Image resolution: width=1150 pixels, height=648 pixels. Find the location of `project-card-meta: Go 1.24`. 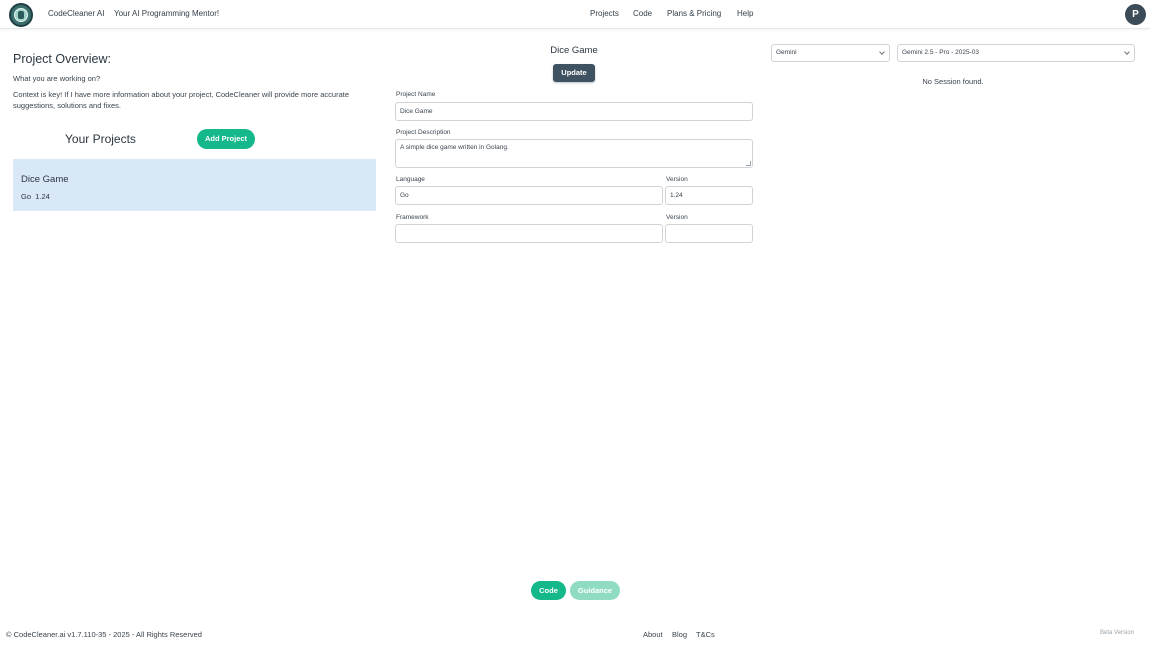

project-card-meta: Go 1.24 is located at coordinates (35, 196).